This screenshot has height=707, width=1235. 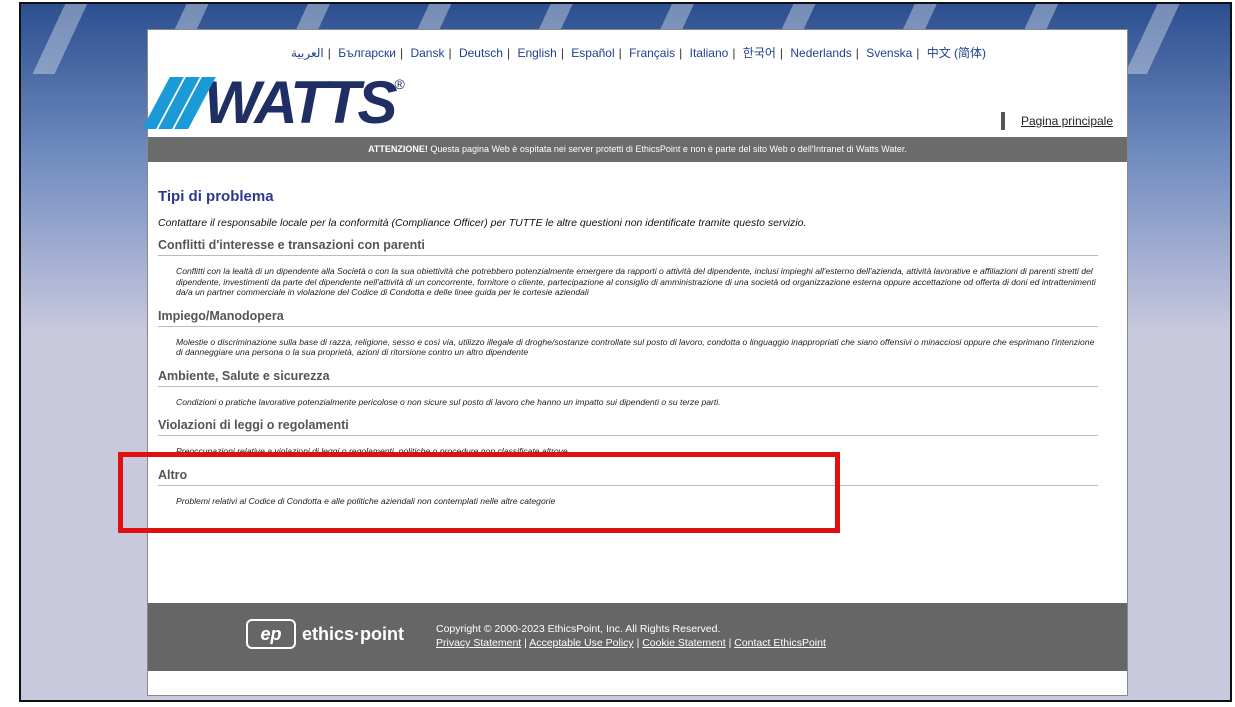 I want to click on lang-link-korean: 한국어, so click(x=759, y=53).